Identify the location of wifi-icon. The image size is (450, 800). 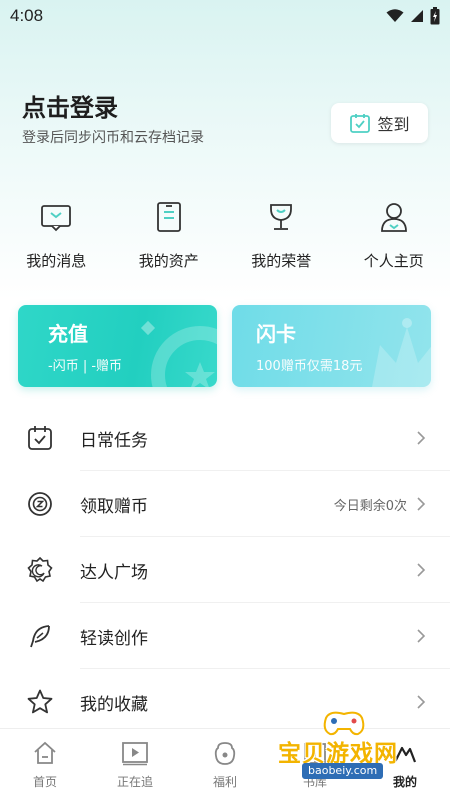
(395, 15).